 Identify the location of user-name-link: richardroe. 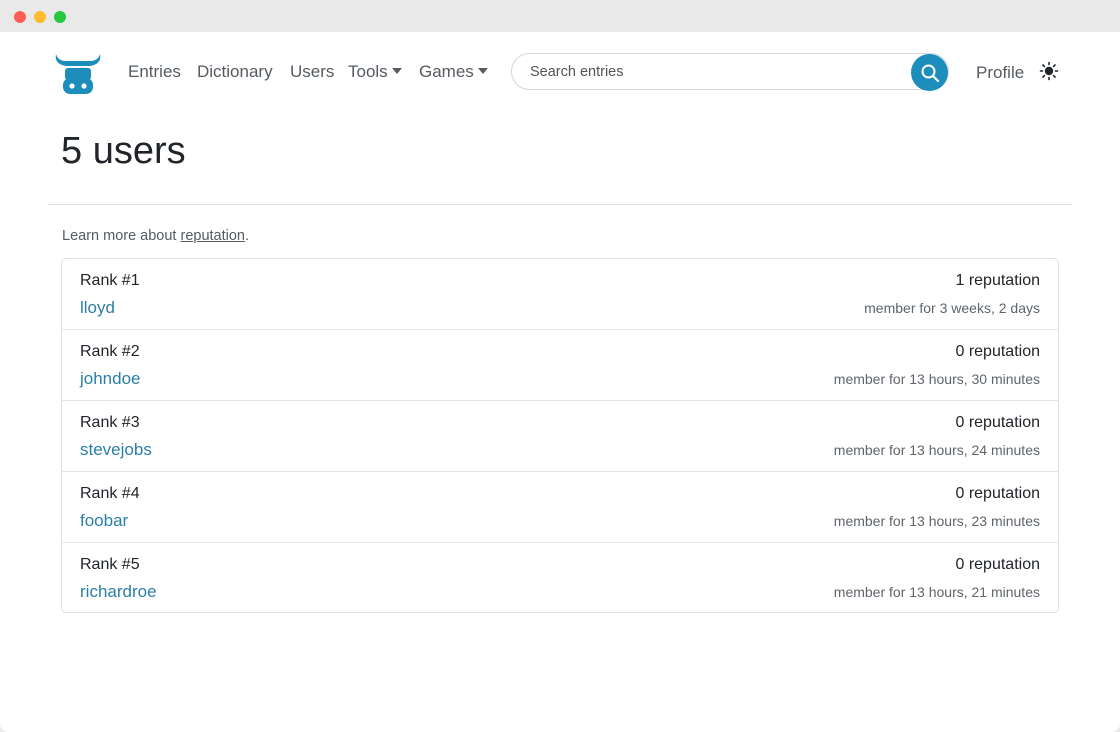
(118, 592).